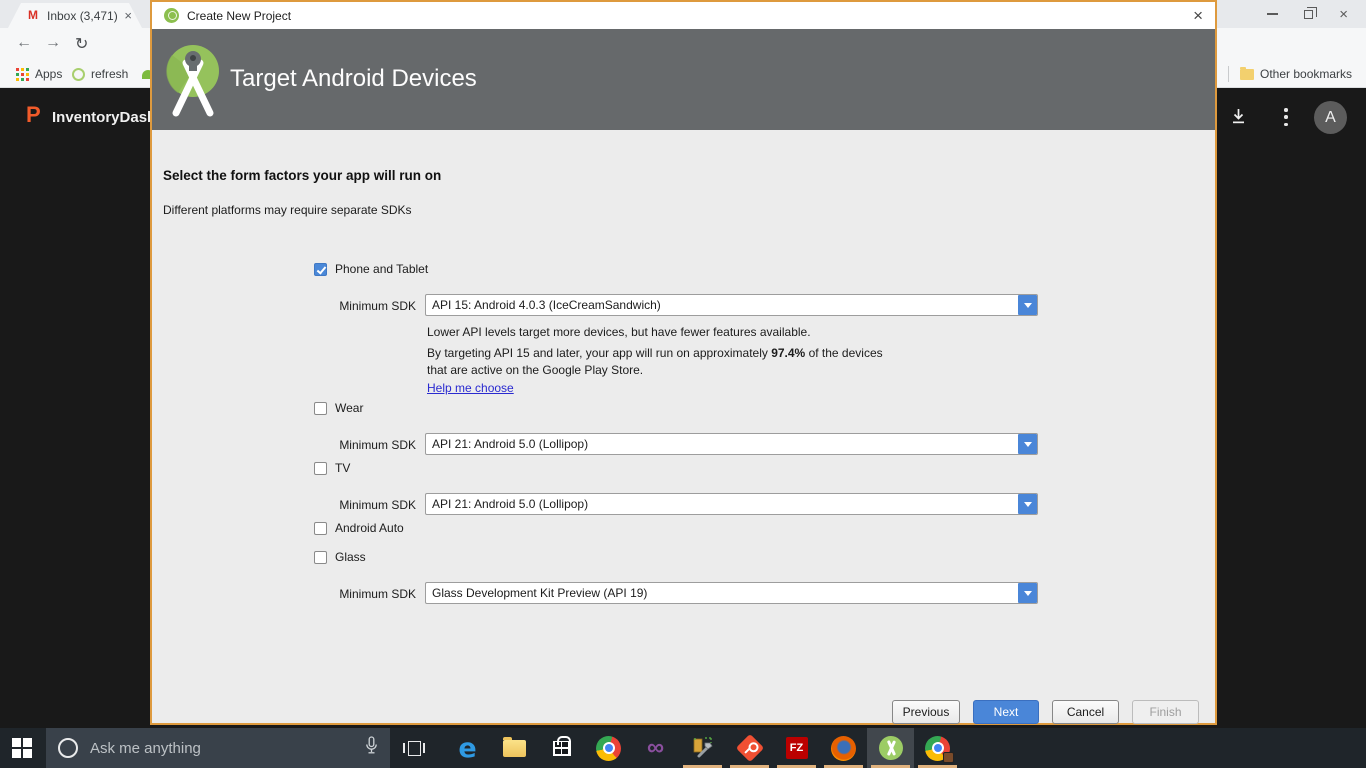 The image size is (1366, 768). What do you see at coordinates (350, 557) in the screenshot?
I see `glass-label: Glass` at bounding box center [350, 557].